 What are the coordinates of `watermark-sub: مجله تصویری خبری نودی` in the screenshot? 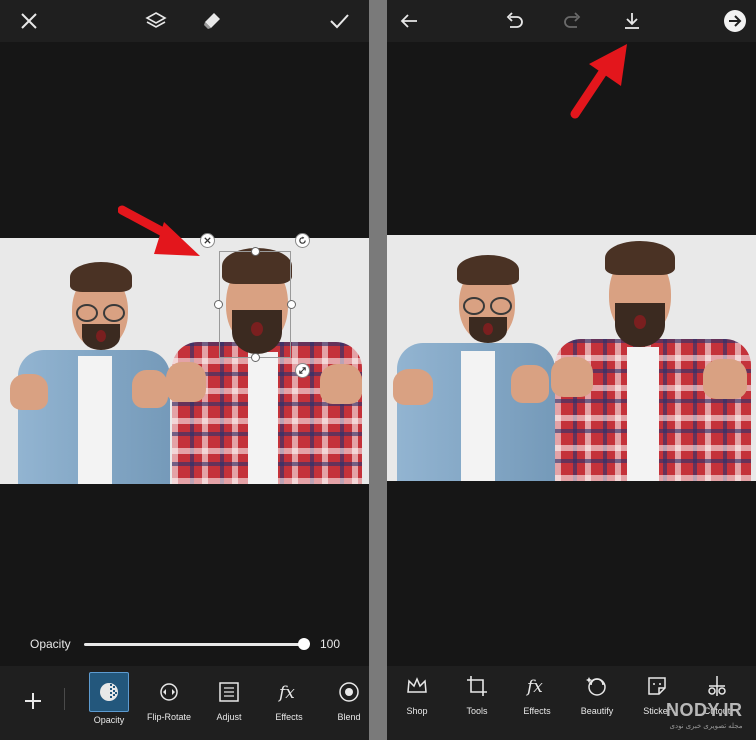 It's located at (706, 726).